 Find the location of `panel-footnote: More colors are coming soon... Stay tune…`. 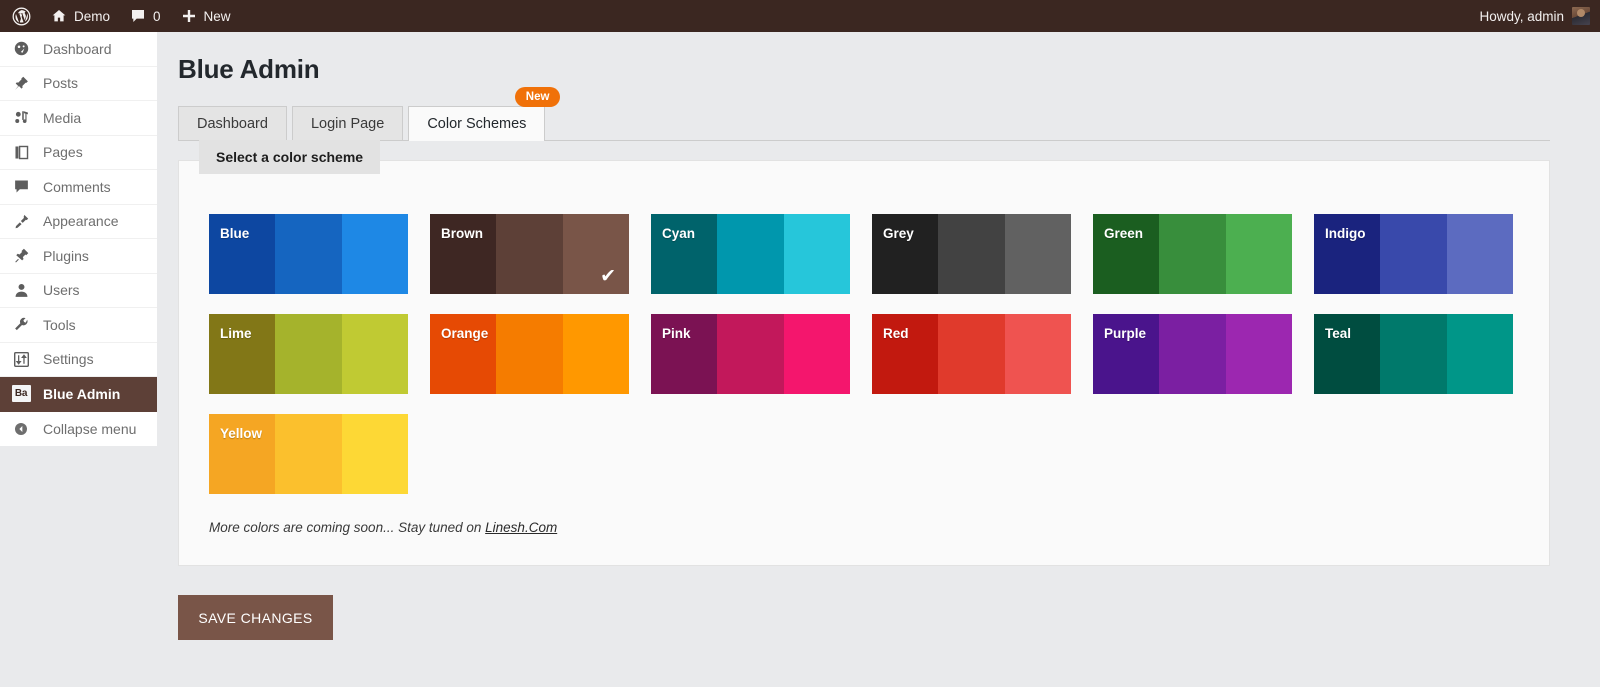

panel-footnote: More colors are coming soon... Stay tune… is located at coordinates (879, 527).